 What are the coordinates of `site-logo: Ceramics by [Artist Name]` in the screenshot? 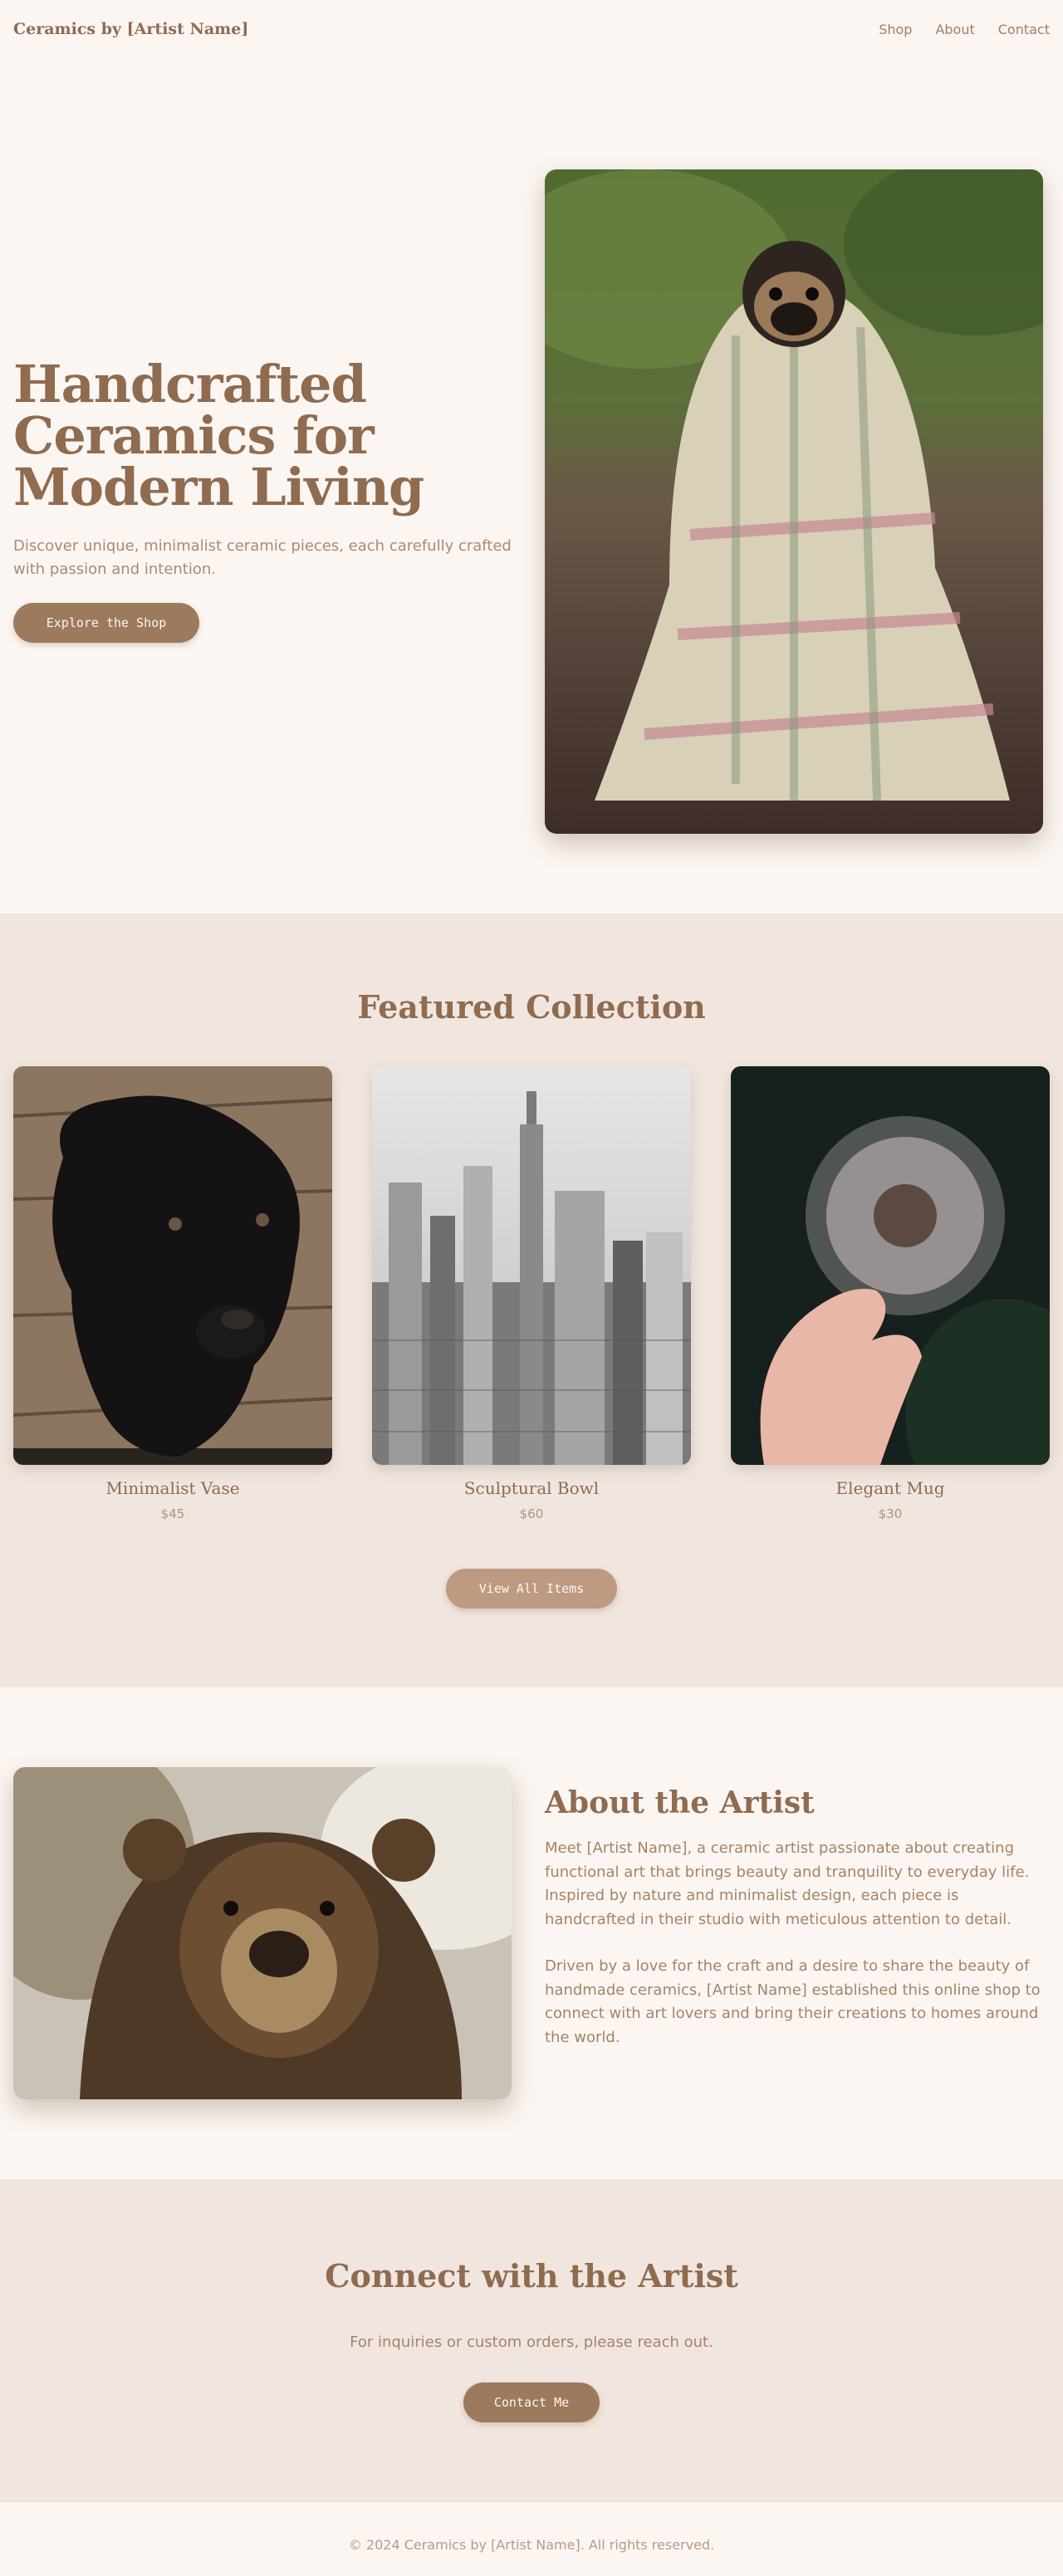 It's located at (130, 29).